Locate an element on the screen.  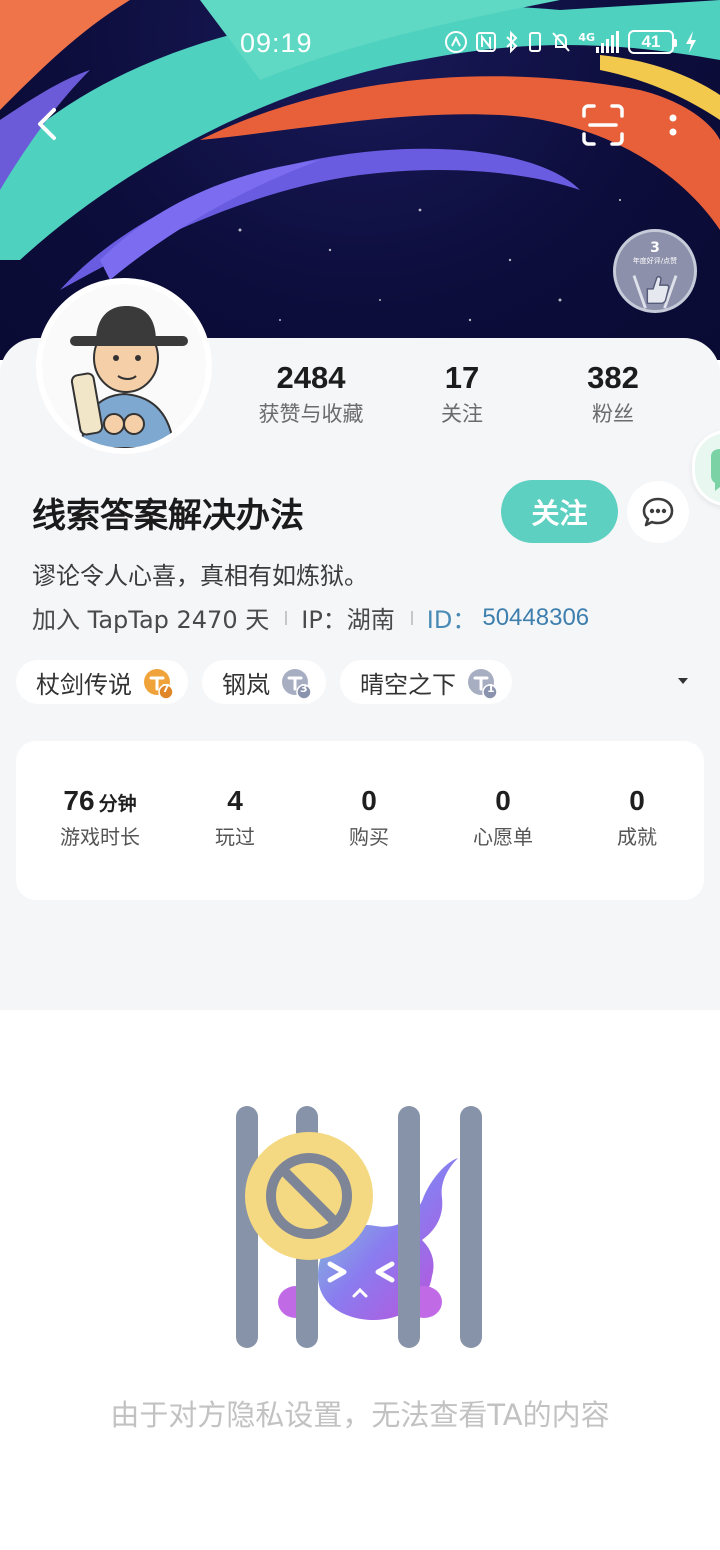
stat-followers-label: 粉丝 is located at coordinates (613, 414).